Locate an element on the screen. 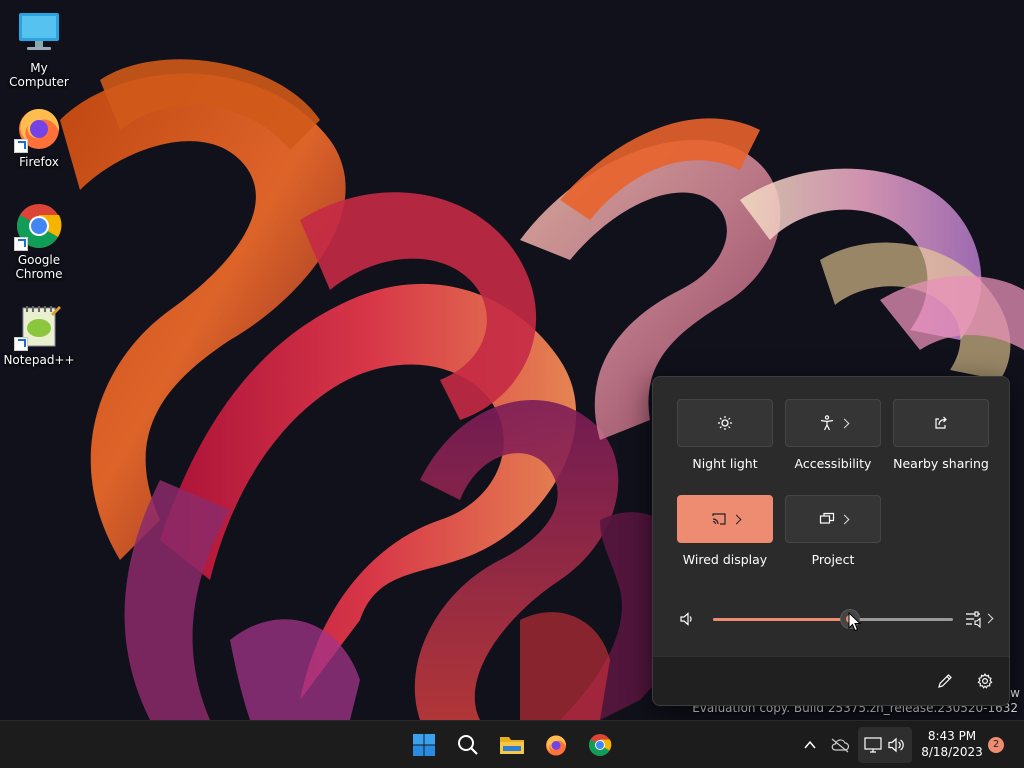 The width and height of the screenshot is (1024, 768). project-button is located at coordinates (833, 519).